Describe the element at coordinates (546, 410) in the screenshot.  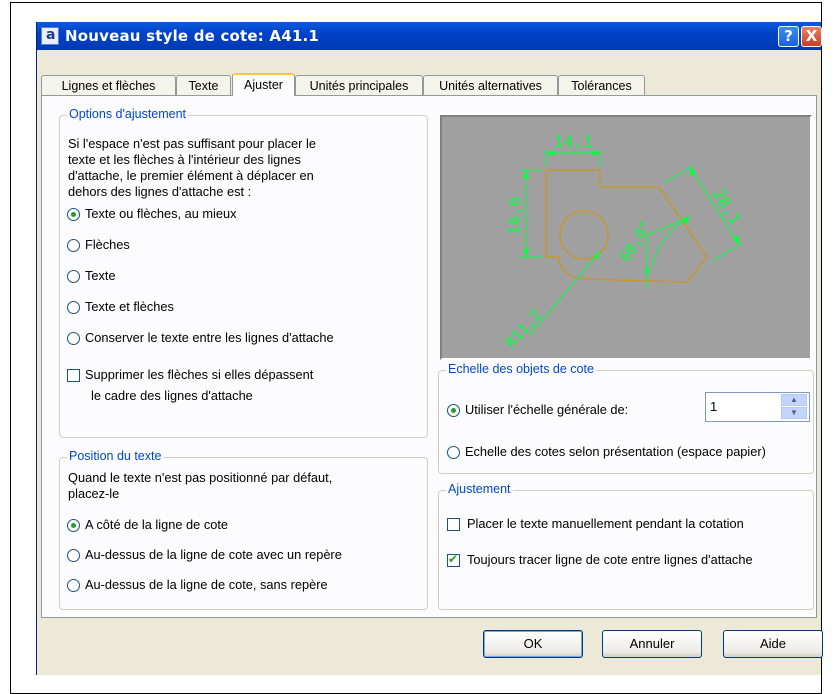
I see `radio-overall-scale-label: Utiliser l'échelle générale de:` at that location.